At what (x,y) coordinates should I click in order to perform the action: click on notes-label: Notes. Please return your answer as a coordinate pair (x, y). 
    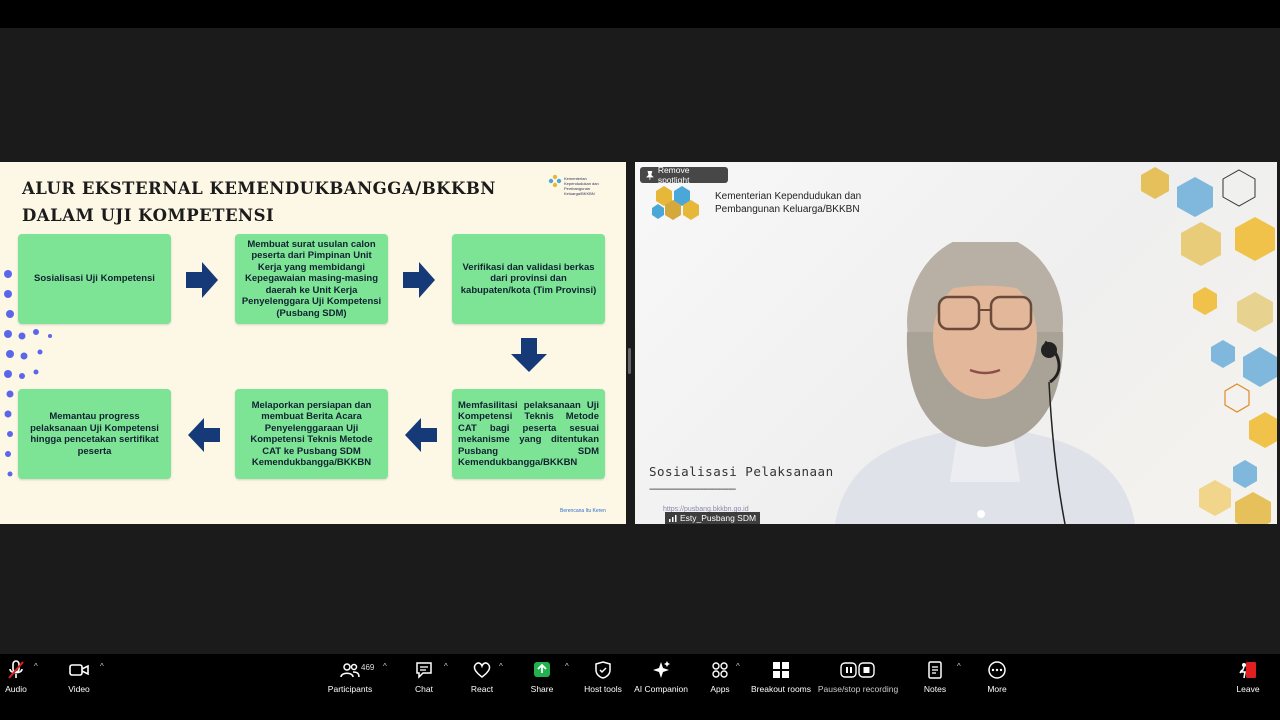
    Looking at the image, I should click on (935, 689).